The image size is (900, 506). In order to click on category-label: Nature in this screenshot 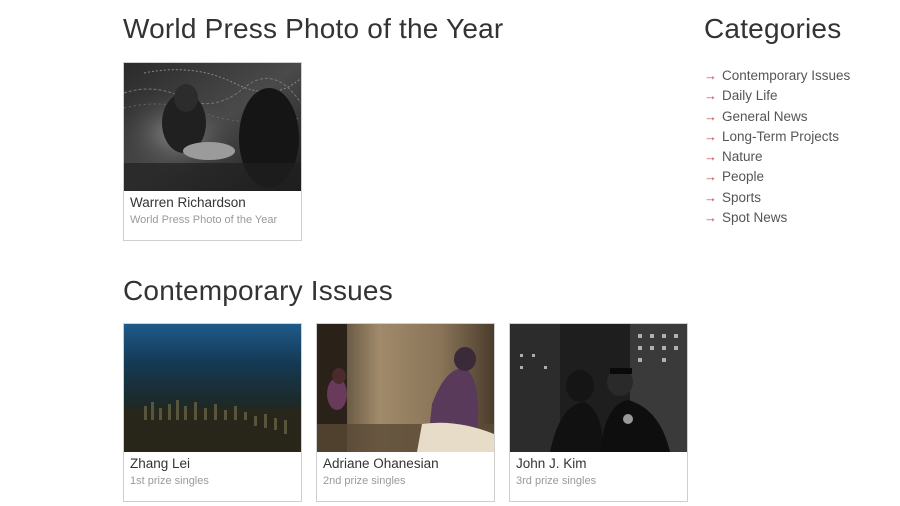, I will do `click(742, 156)`.